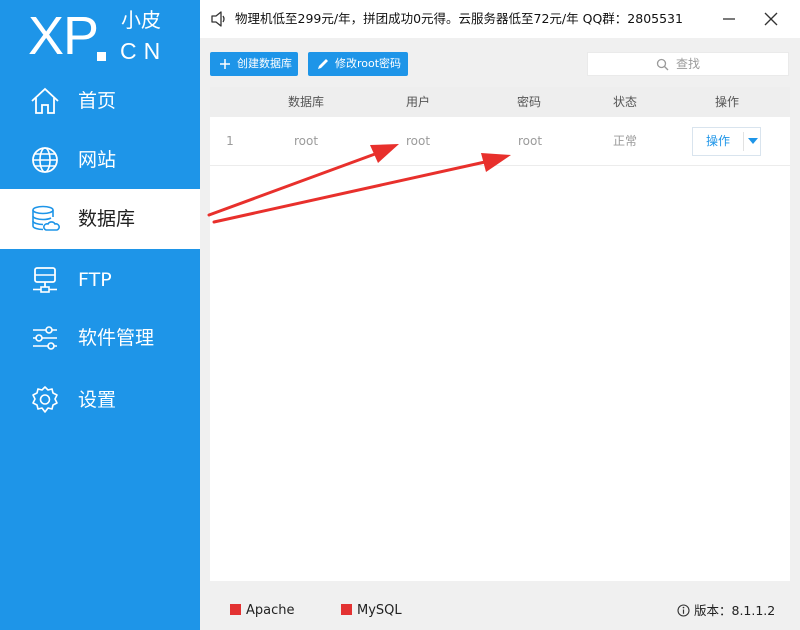 This screenshot has height=630, width=800. Describe the element at coordinates (771, 19) in the screenshot. I see `close-icon` at that location.